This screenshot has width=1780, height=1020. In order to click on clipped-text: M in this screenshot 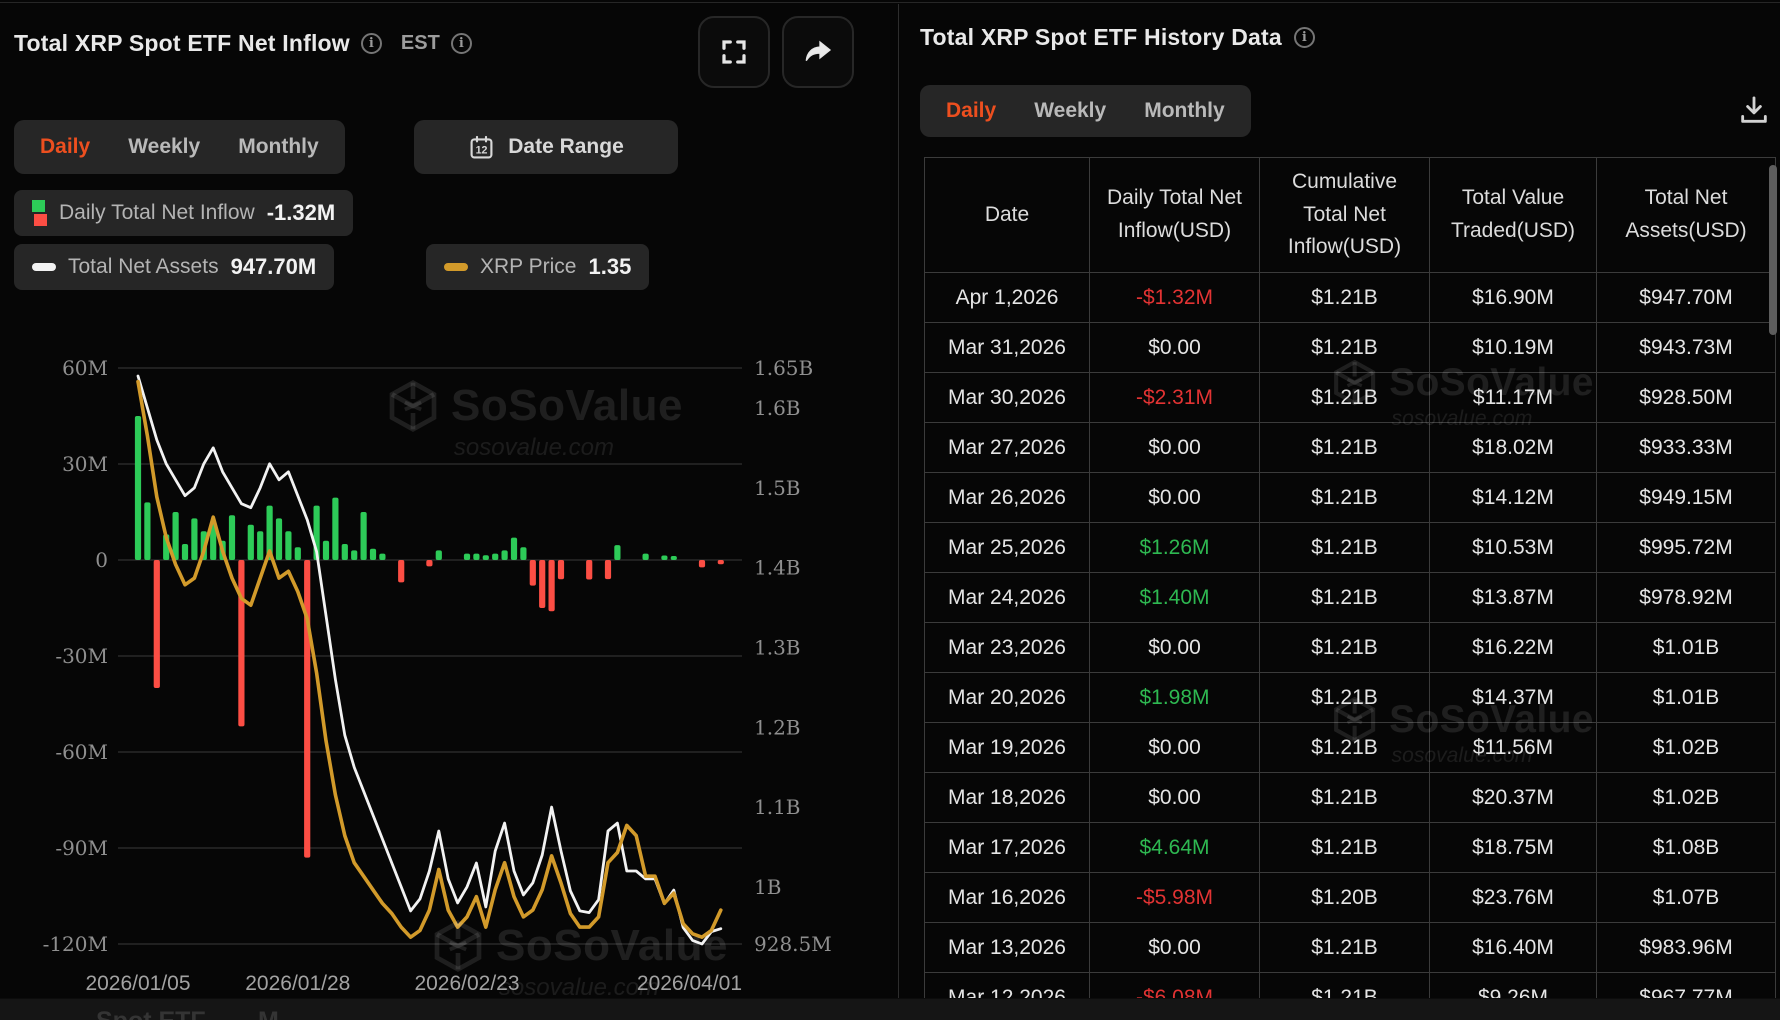, I will do `click(268, 1013)`.